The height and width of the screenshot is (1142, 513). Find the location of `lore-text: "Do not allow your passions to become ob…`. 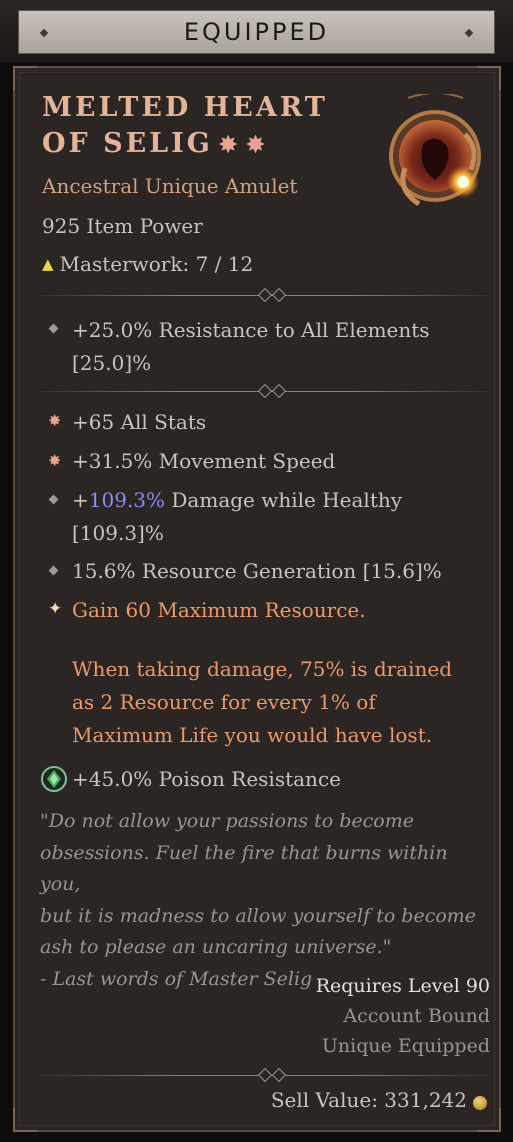

lore-text: "Do not allow your passions to become ob… is located at coordinates (265, 900).